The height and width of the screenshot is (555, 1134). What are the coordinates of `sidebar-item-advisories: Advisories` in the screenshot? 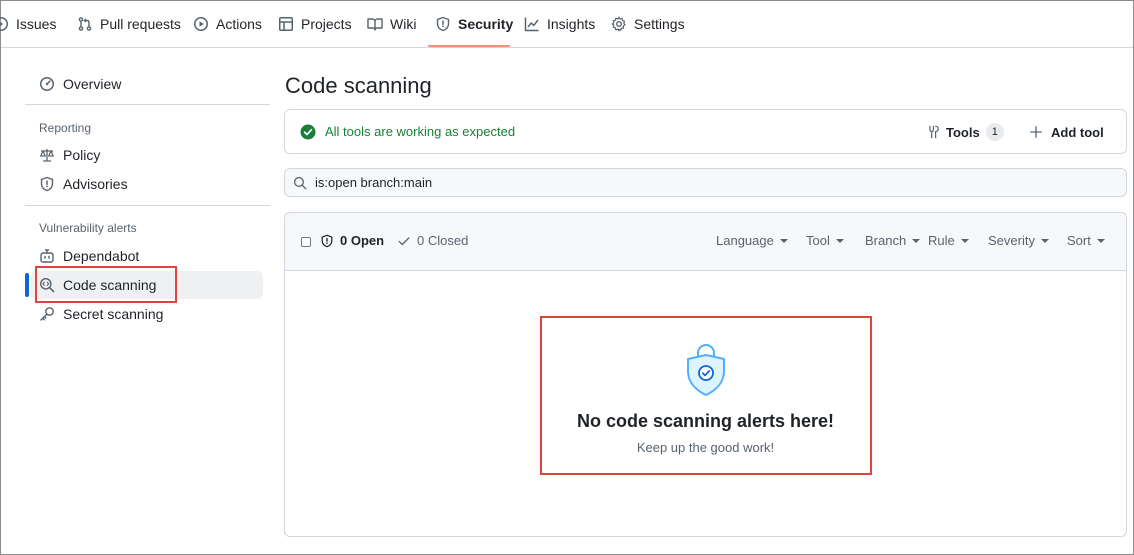 It's located at (147, 184).